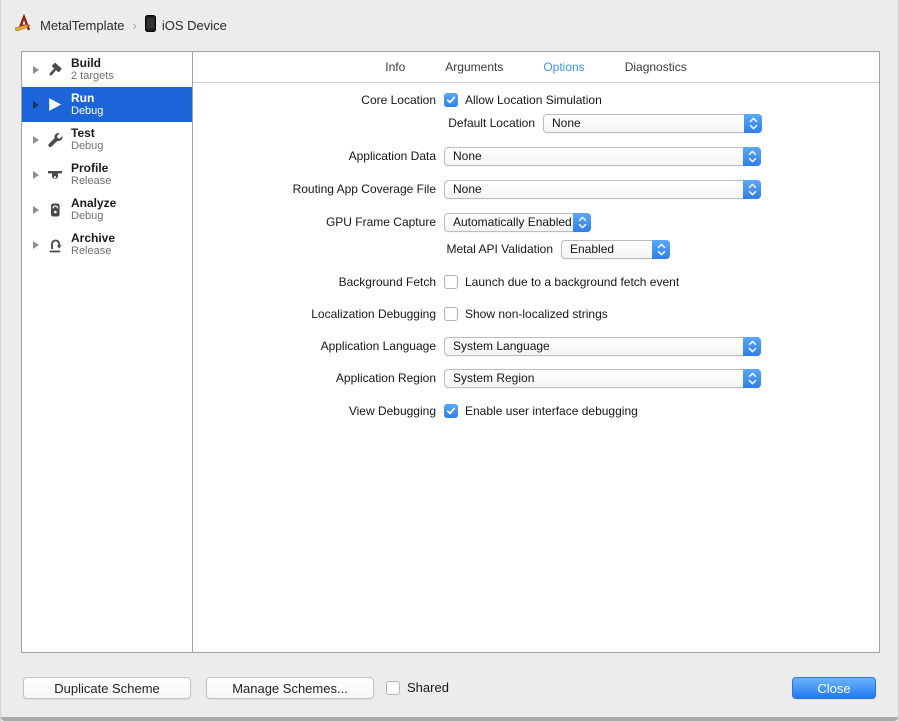  I want to click on window-bottom-edge, so click(449, 719).